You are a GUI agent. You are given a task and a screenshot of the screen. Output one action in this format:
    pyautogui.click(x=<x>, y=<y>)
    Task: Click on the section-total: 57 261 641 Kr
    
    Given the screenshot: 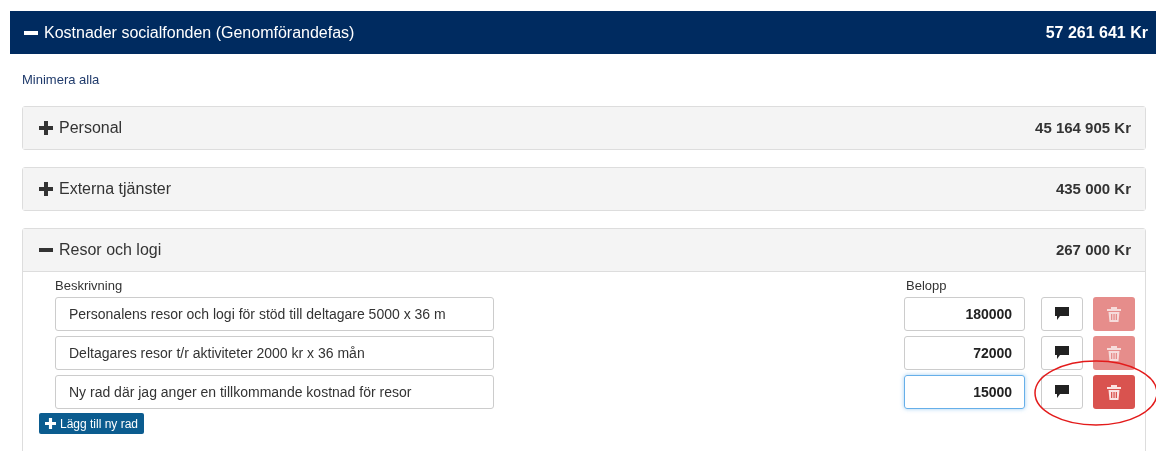 What is the action you would take?
    pyautogui.click(x=1096, y=32)
    